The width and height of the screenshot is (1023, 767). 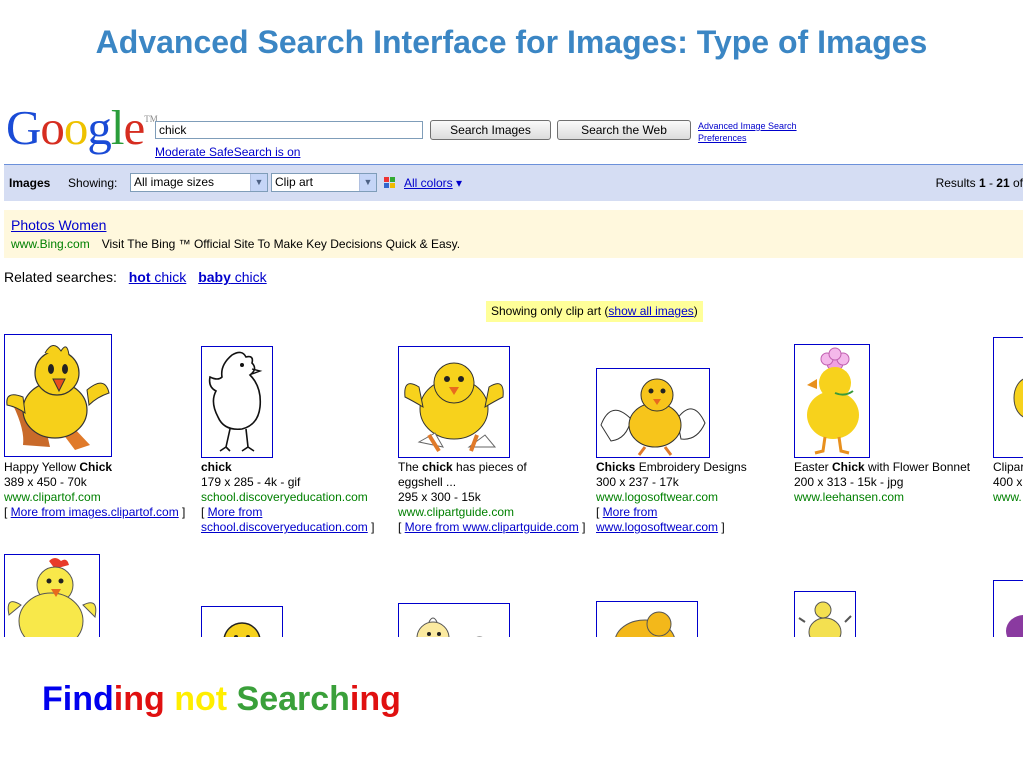 What do you see at coordinates (298, 512) in the screenshot?
I see `more-from-row: [ More from` at bounding box center [298, 512].